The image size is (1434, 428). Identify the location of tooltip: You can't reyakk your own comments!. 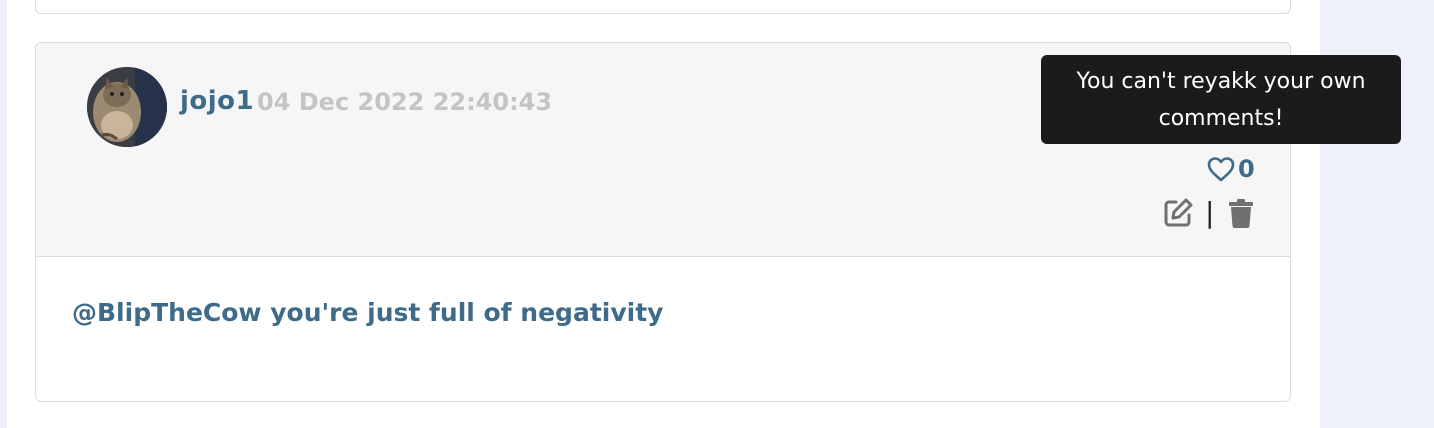
(1221, 99).